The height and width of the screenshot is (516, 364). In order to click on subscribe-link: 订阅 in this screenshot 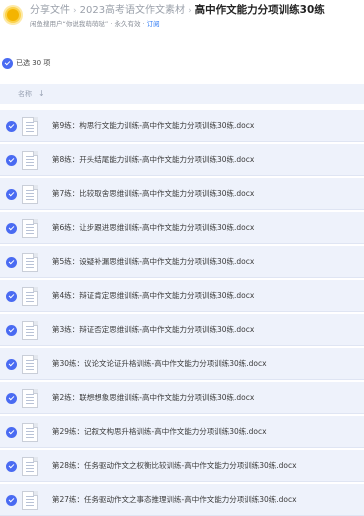, I will do `click(153, 24)`.